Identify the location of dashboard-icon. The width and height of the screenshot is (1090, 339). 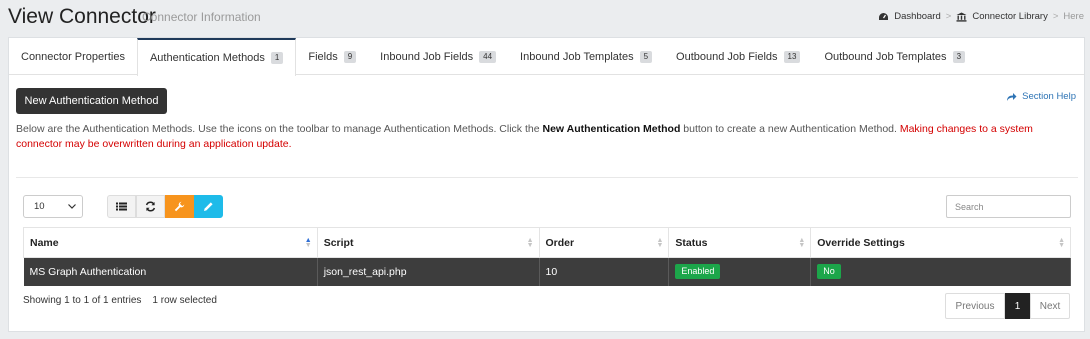
(884, 16).